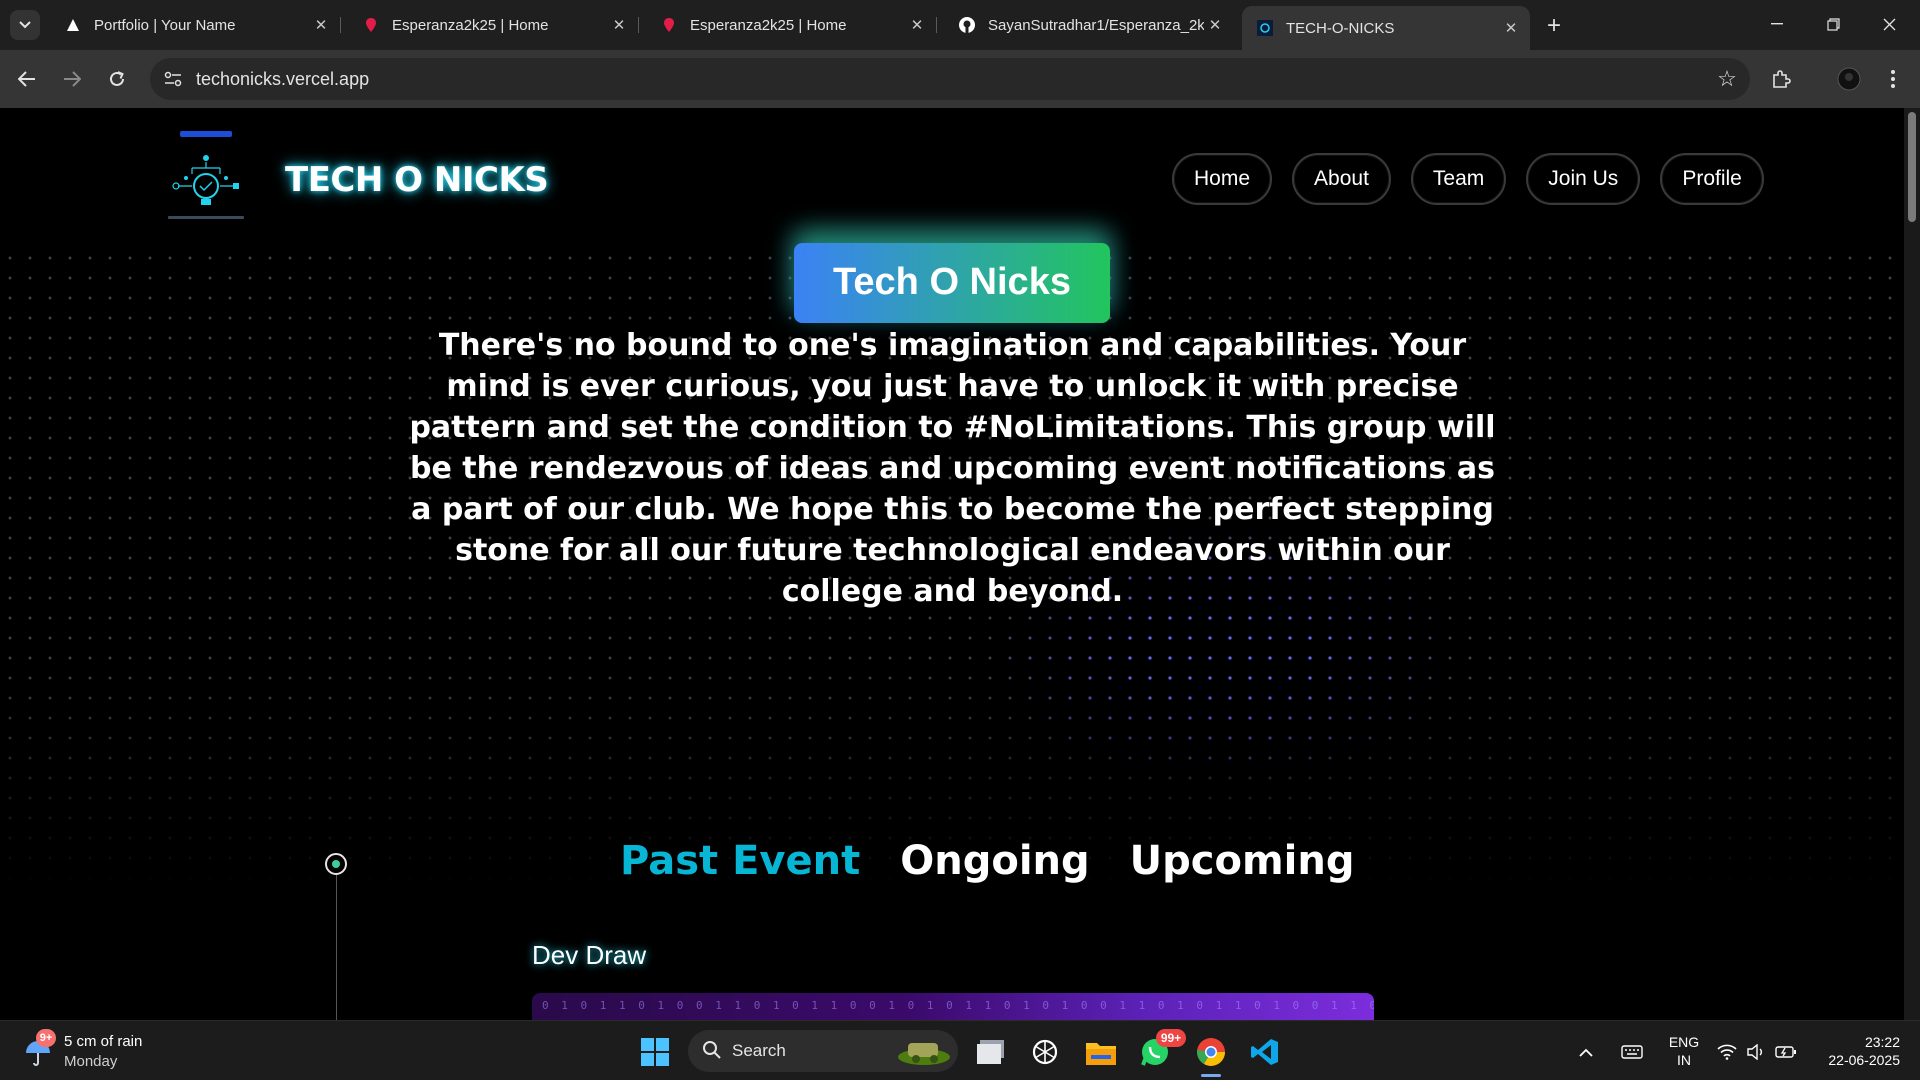  What do you see at coordinates (173, 79) in the screenshot?
I see `site-info-icon` at bounding box center [173, 79].